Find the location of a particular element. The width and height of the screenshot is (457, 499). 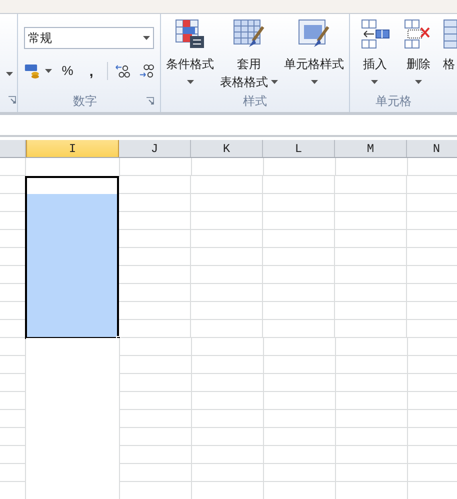

column-header: N is located at coordinates (432, 148).